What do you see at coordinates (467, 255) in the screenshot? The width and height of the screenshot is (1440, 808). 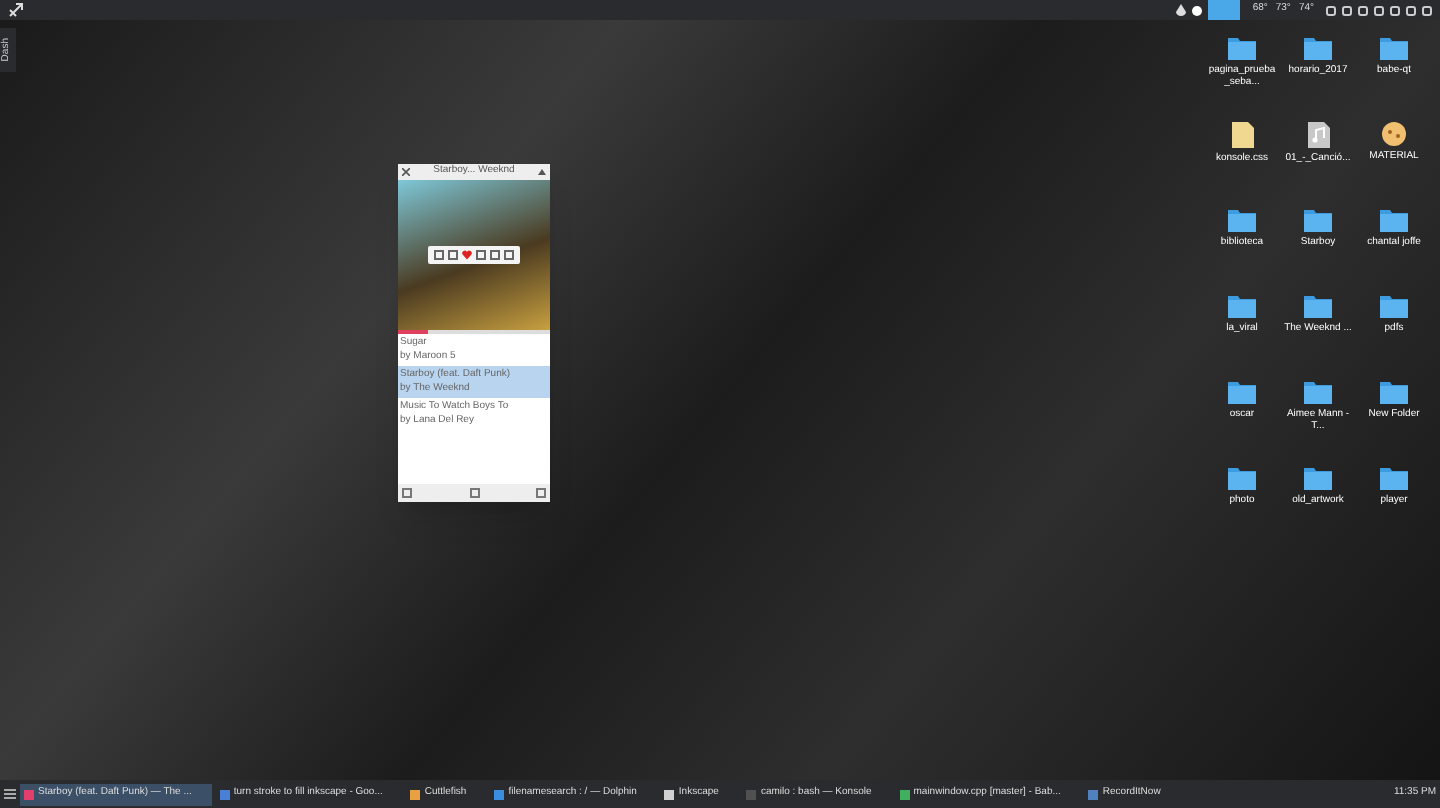 I see `heart-icon` at bounding box center [467, 255].